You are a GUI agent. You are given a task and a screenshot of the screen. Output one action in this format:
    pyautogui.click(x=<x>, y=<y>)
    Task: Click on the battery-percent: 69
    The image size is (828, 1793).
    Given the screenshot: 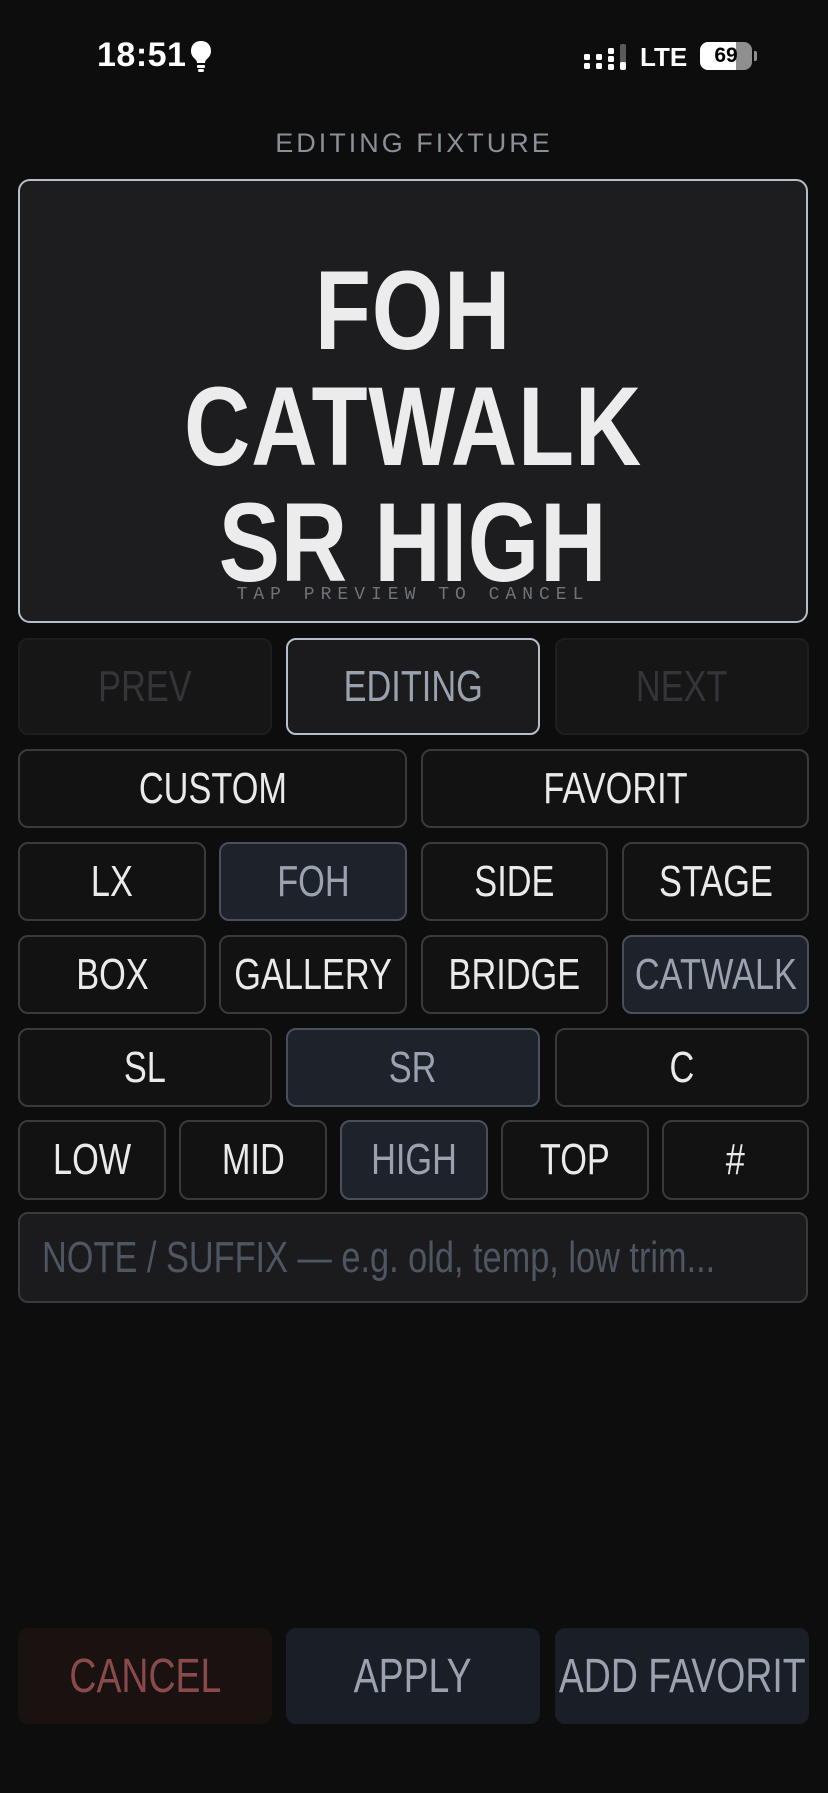 What is the action you would take?
    pyautogui.click(x=726, y=55)
    